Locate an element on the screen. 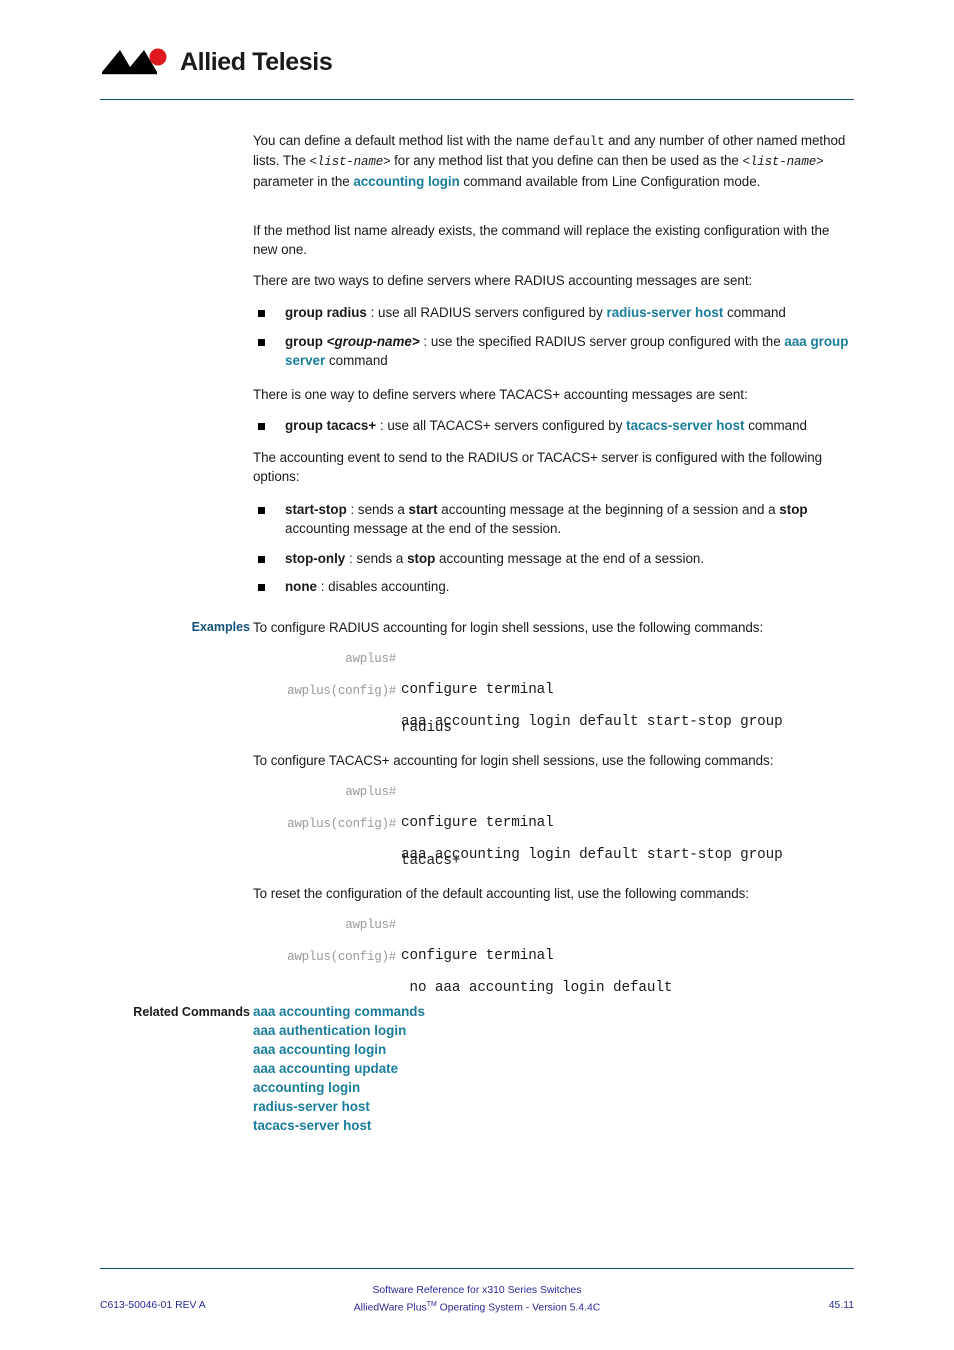 The width and height of the screenshot is (954, 1350). allied-telesis-wordmark: Allied Telesis is located at coordinates (256, 61).